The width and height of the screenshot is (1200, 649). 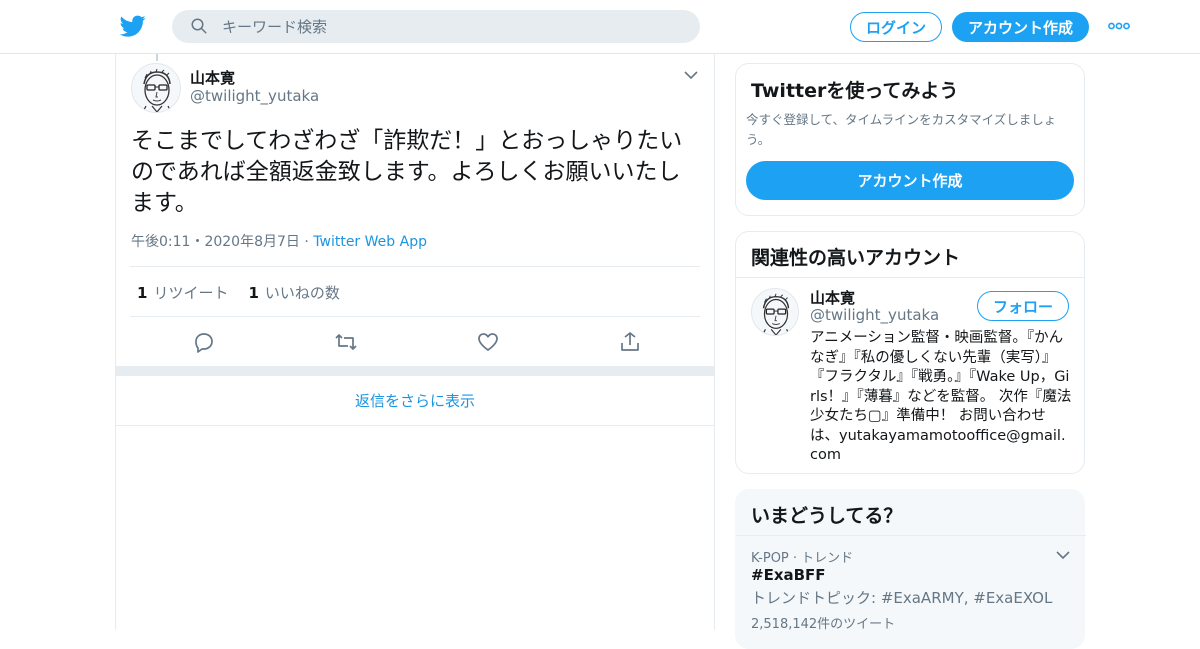 I want to click on retweet-stat-label: リツイート, so click(x=191, y=293).